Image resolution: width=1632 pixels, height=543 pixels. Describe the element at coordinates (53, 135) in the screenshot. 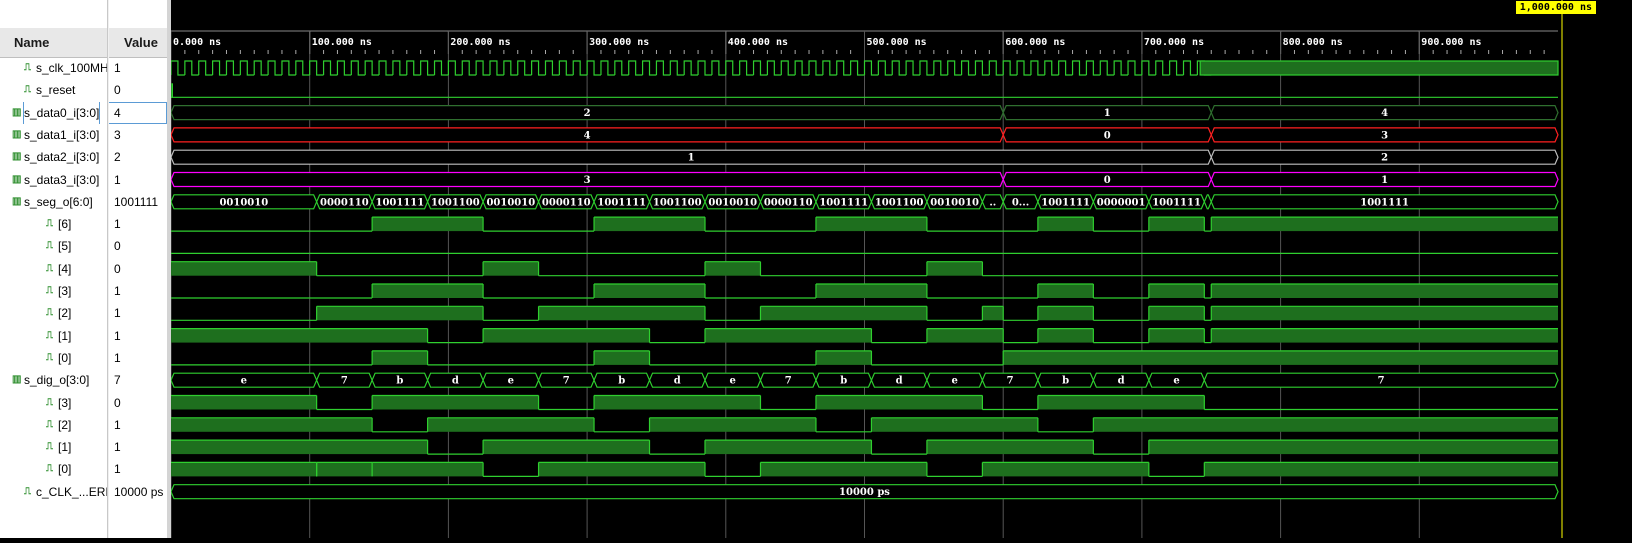

I see `signal-row: ▥ s_data1_i[3:0]` at that location.